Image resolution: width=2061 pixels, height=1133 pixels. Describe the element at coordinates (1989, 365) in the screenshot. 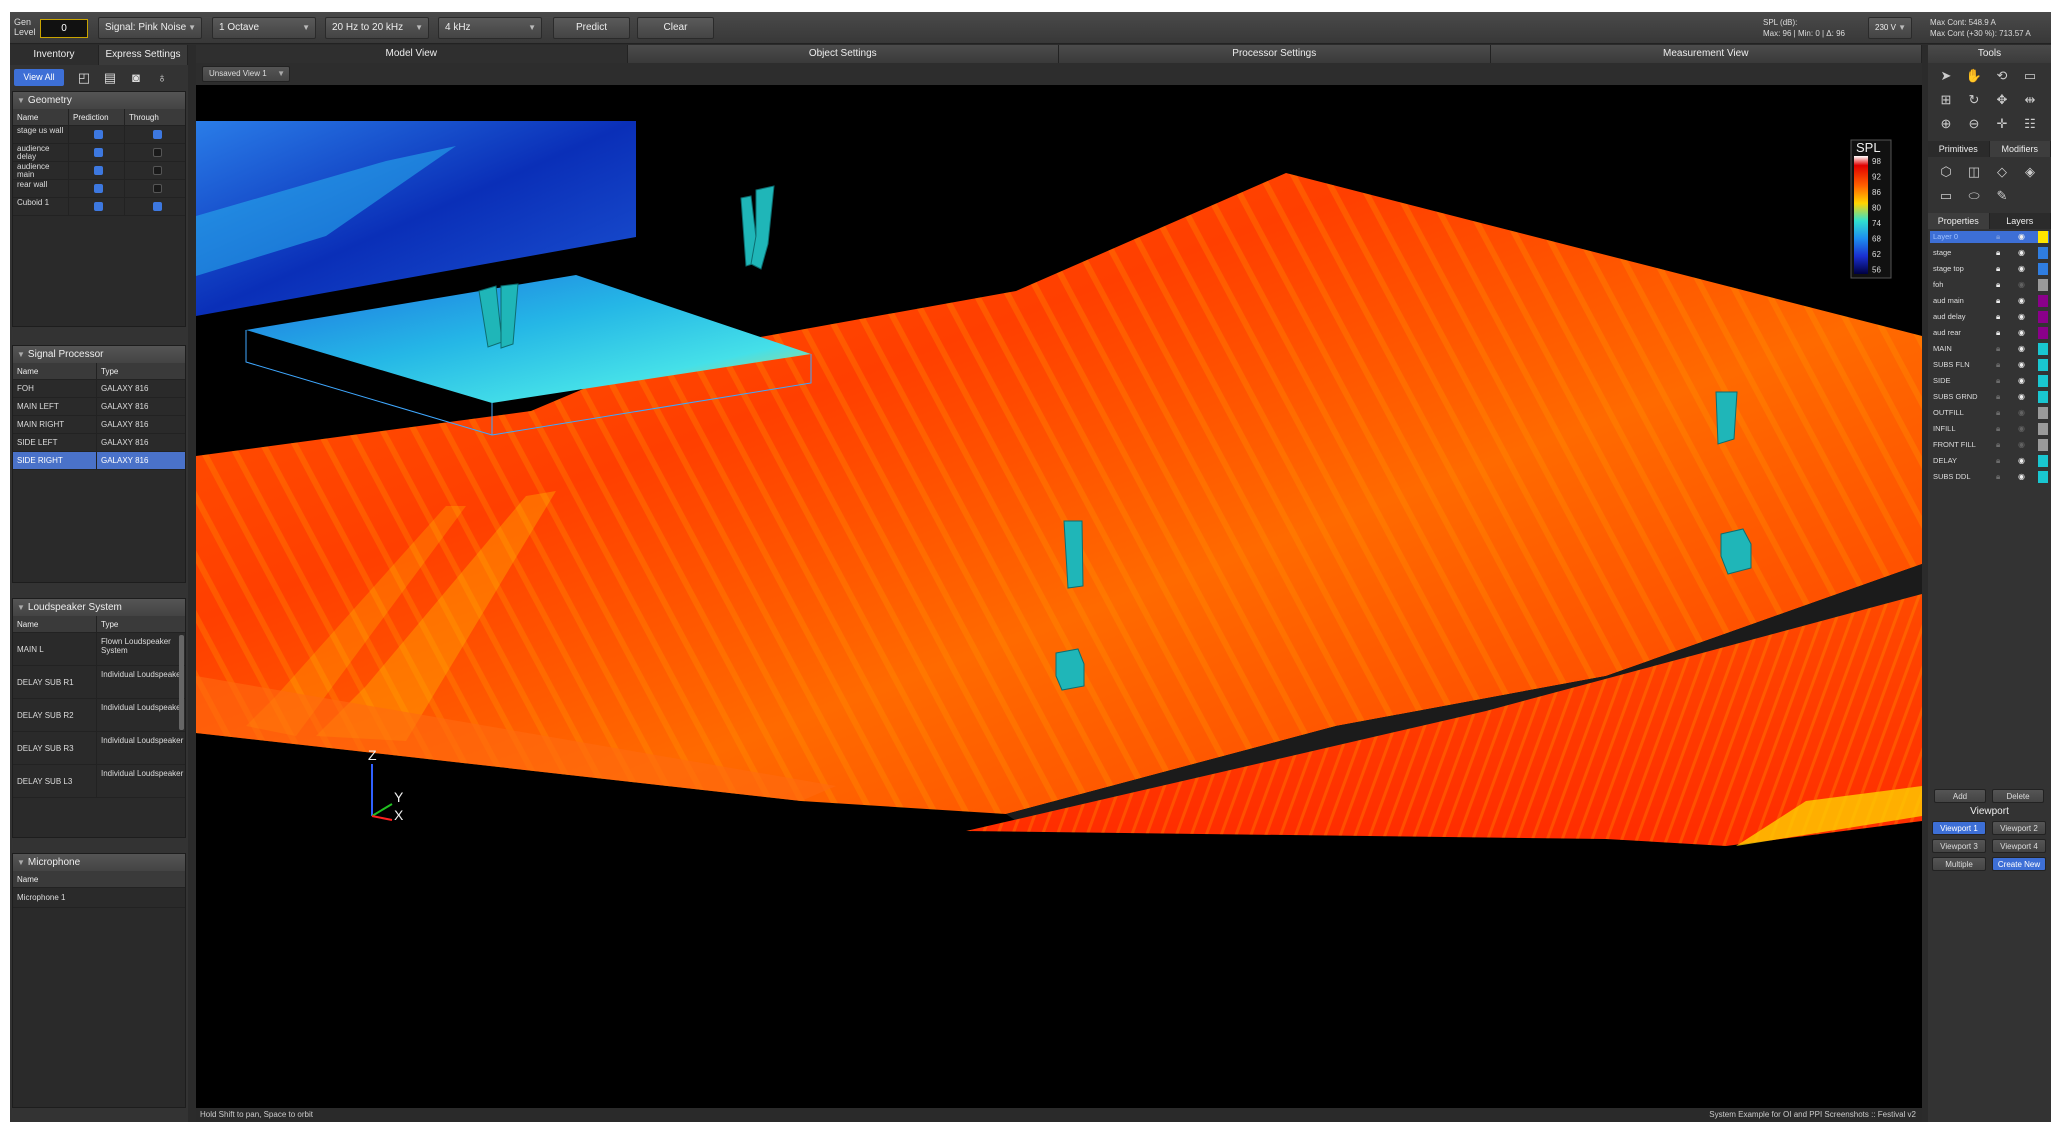

I see `layer-row: SUBS FLN 🔒︎ ◉` at that location.